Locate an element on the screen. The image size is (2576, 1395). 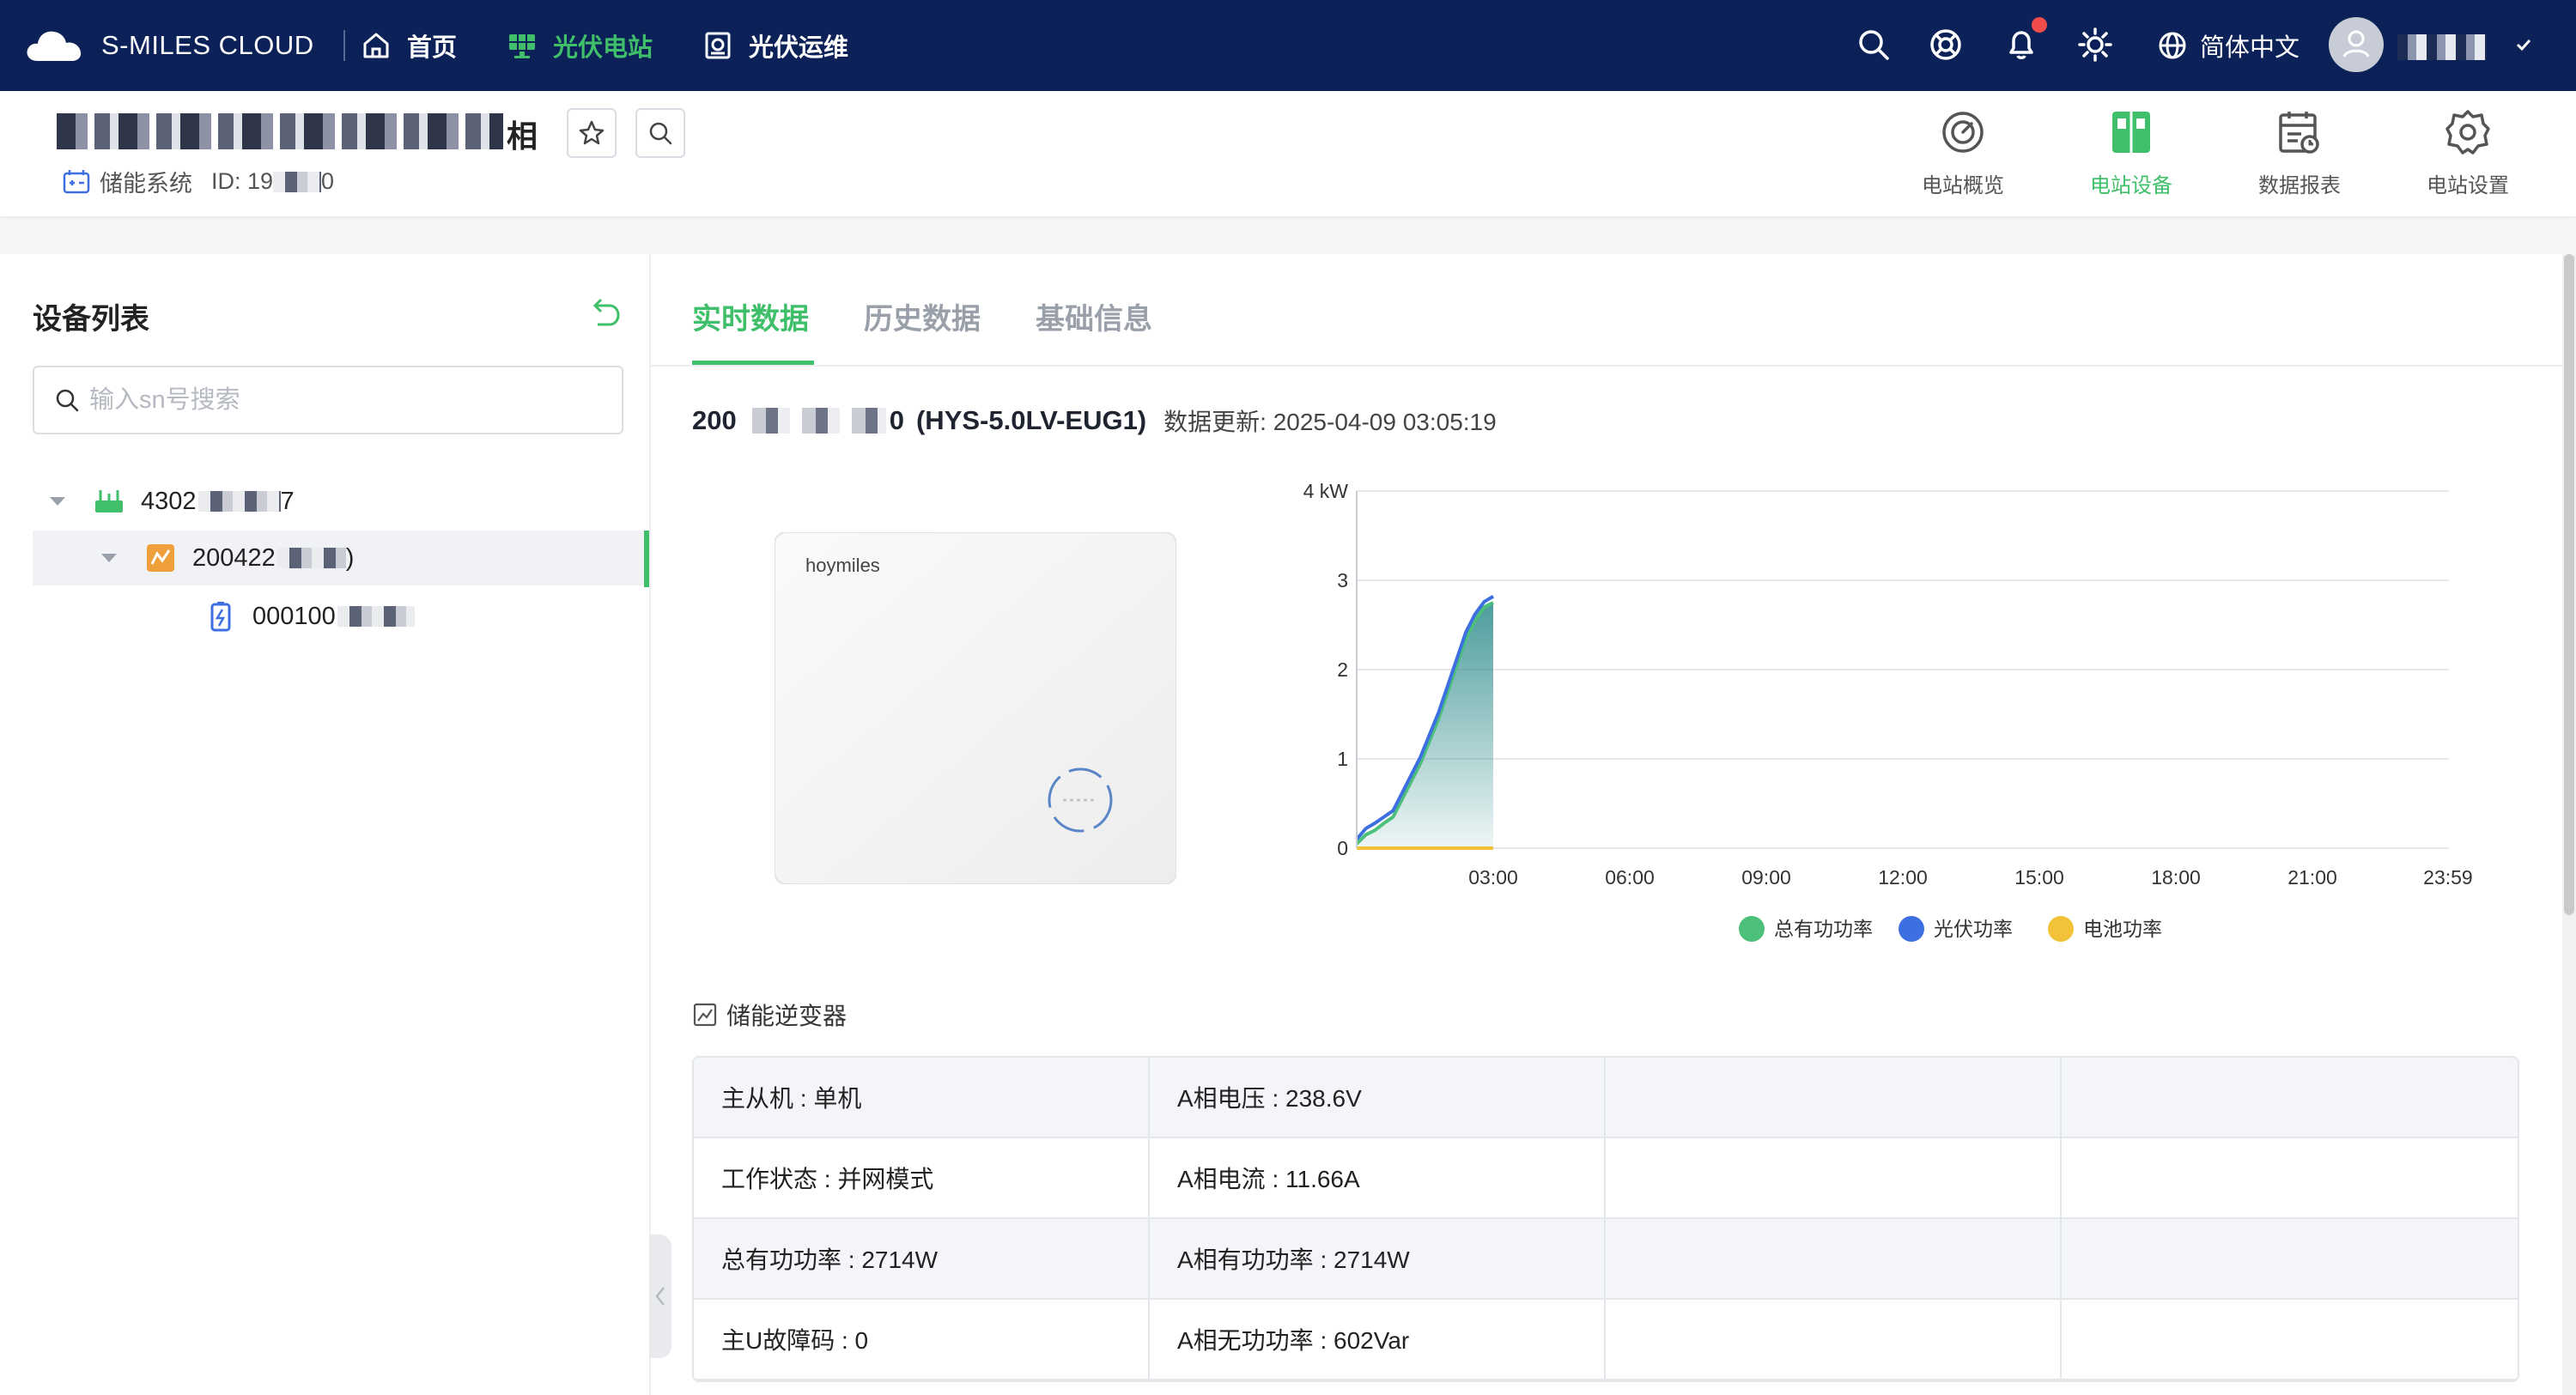
table-row: 主U故障码 : 0 A相无功功率 : 602Var is located at coordinates (1606, 1340).